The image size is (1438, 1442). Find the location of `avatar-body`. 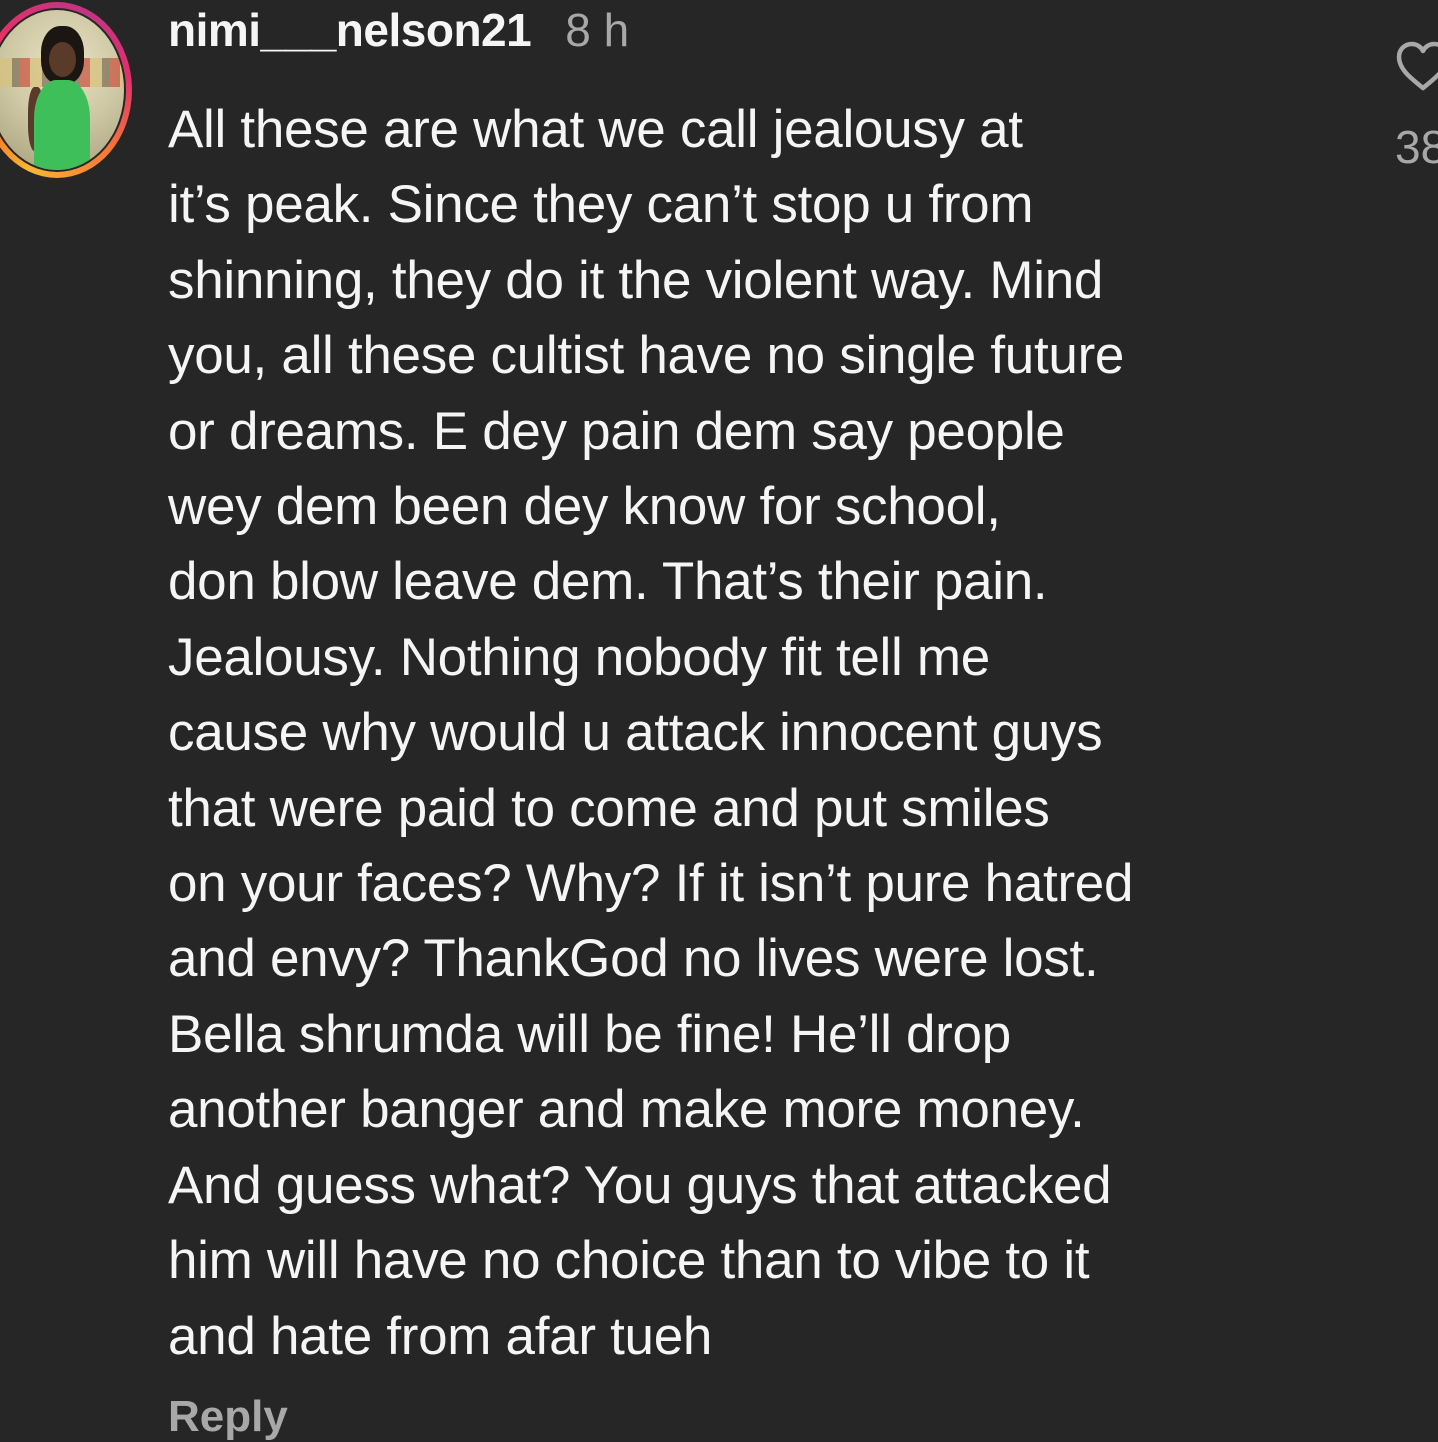

avatar-body is located at coordinates (62, 125).